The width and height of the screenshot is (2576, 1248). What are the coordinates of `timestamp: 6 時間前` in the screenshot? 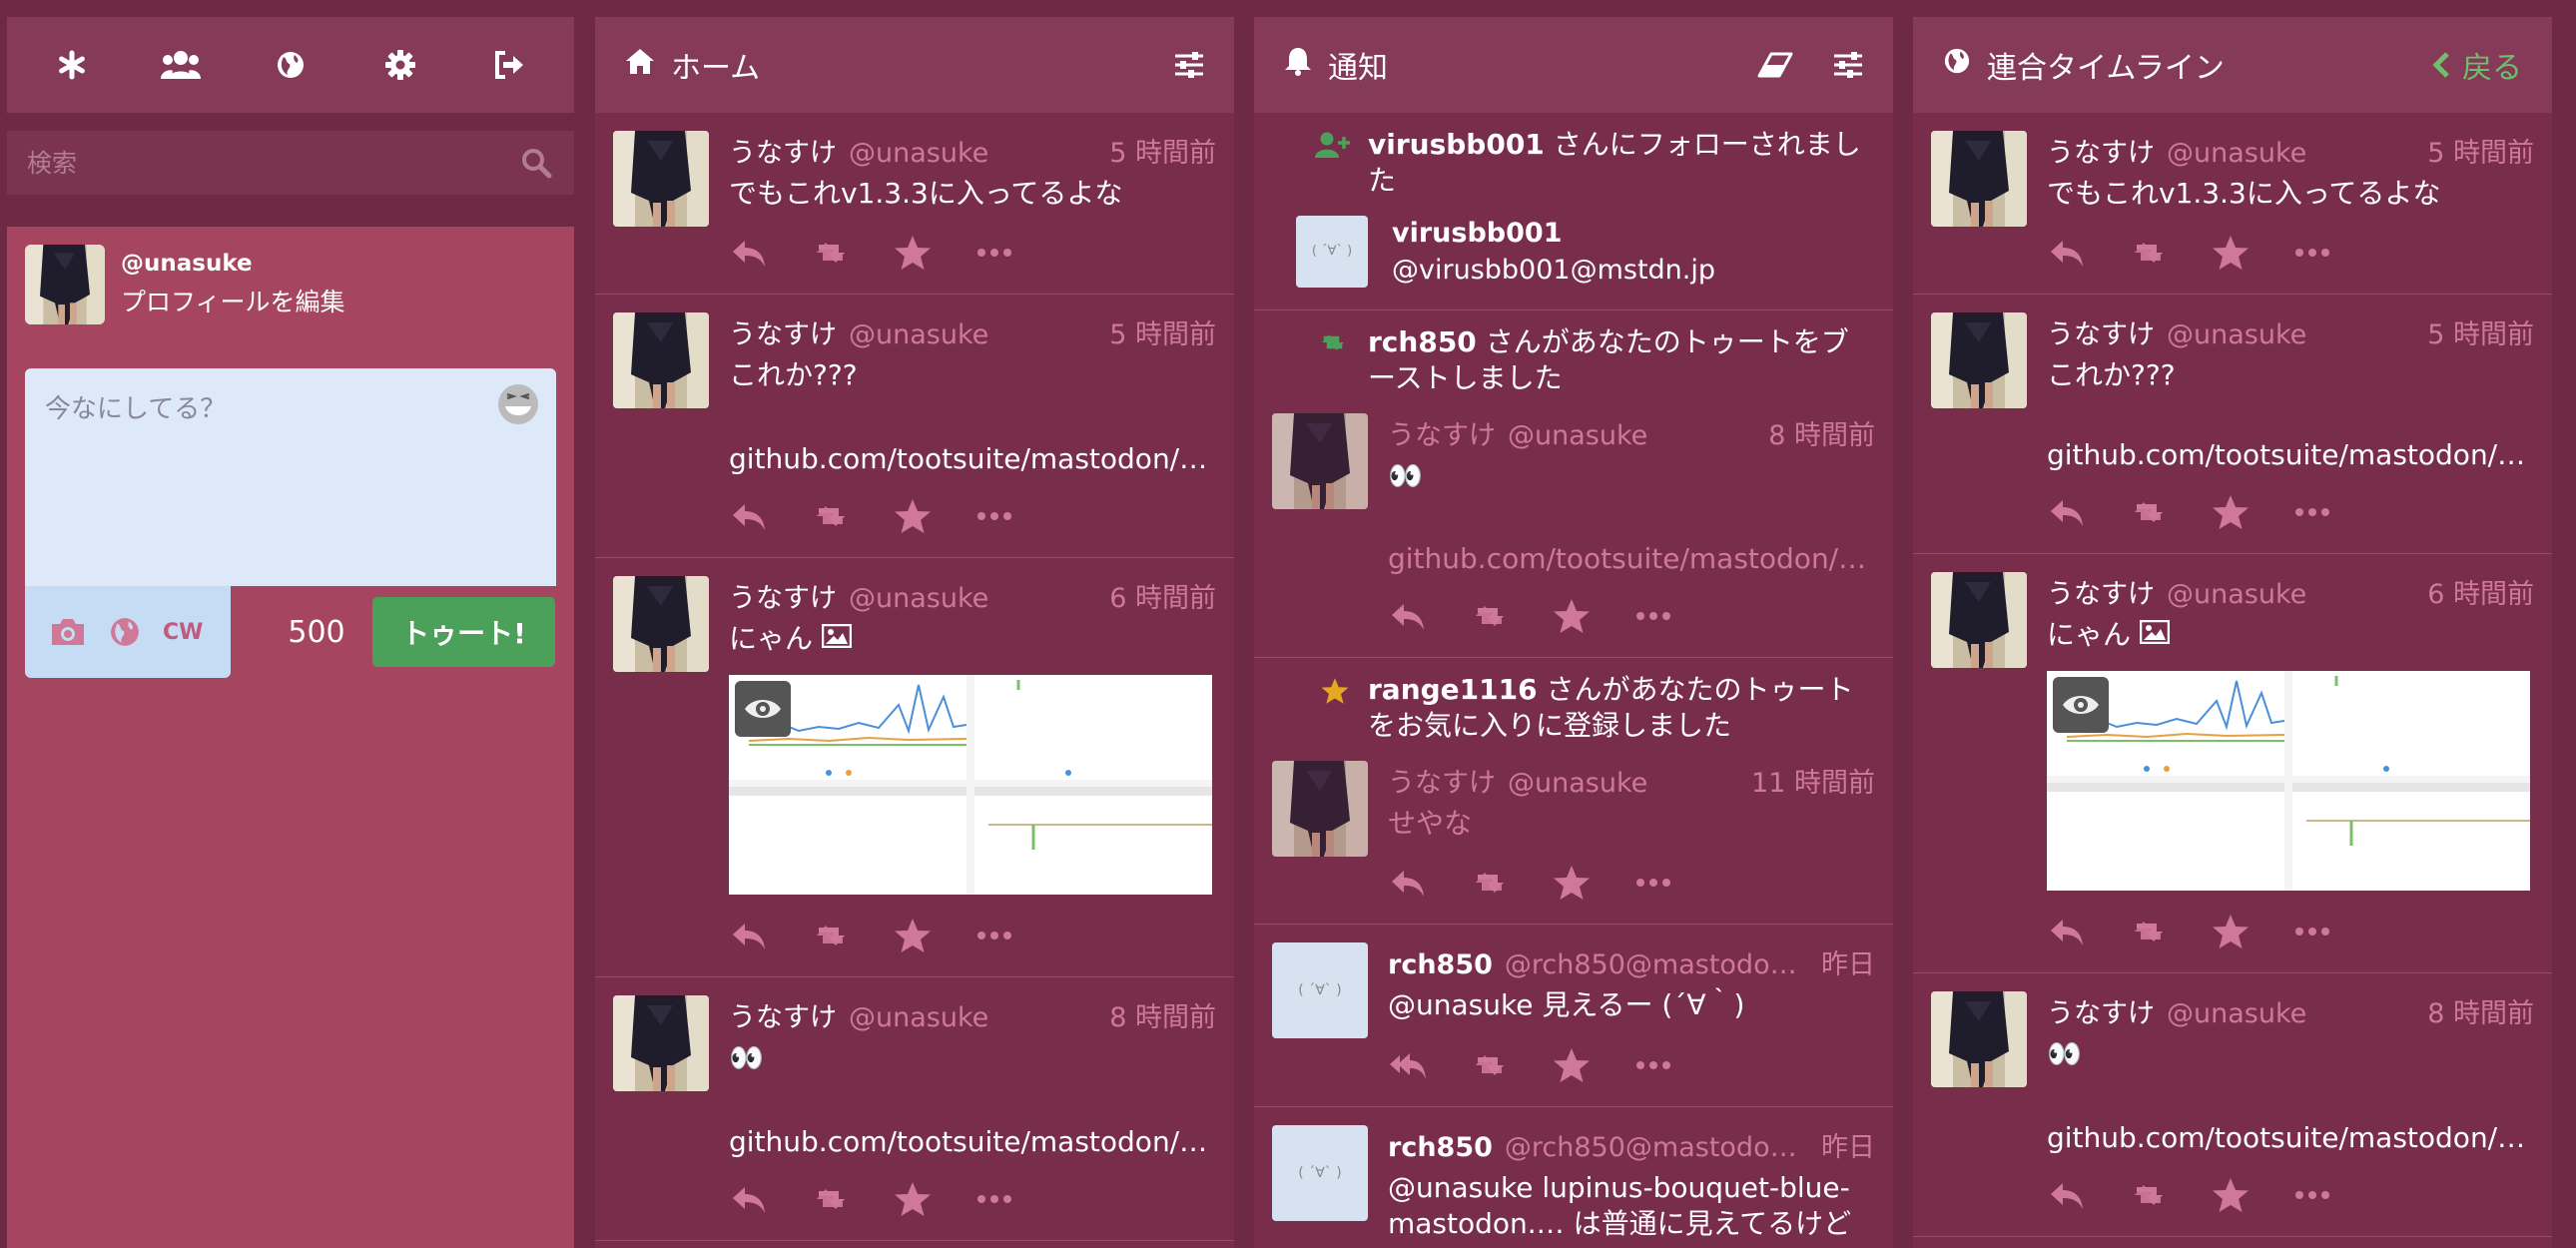 It's located at (1162, 595).